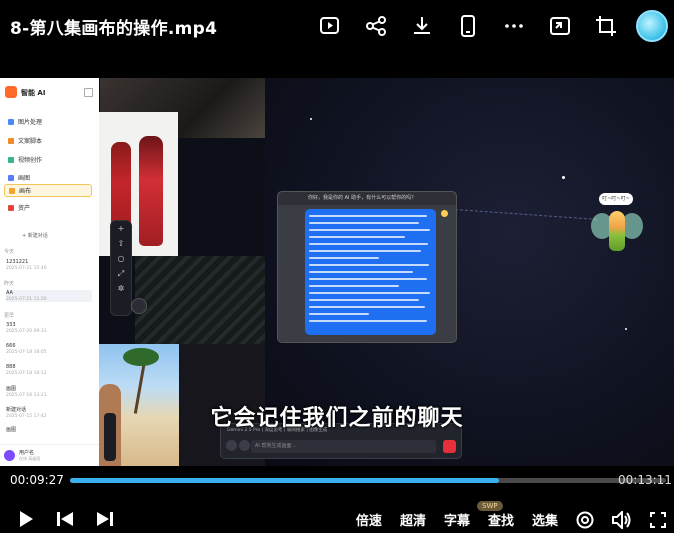 This screenshot has height=533, width=674. What do you see at coordinates (49, 296) in the screenshot?
I see `history-item: AA 2025-07-21 11:20` at bounding box center [49, 296].